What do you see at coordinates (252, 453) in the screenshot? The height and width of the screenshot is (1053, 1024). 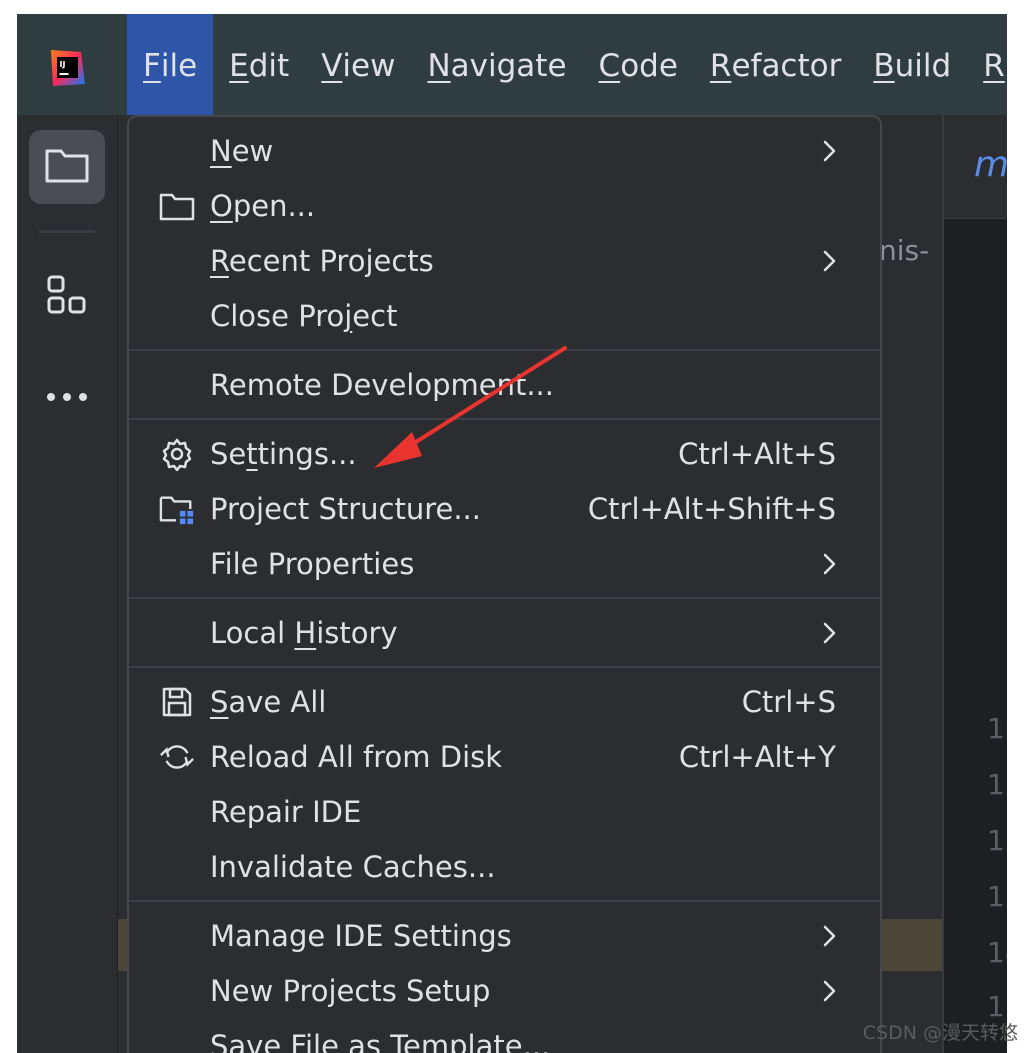 I see `label-mnemonic: t` at bounding box center [252, 453].